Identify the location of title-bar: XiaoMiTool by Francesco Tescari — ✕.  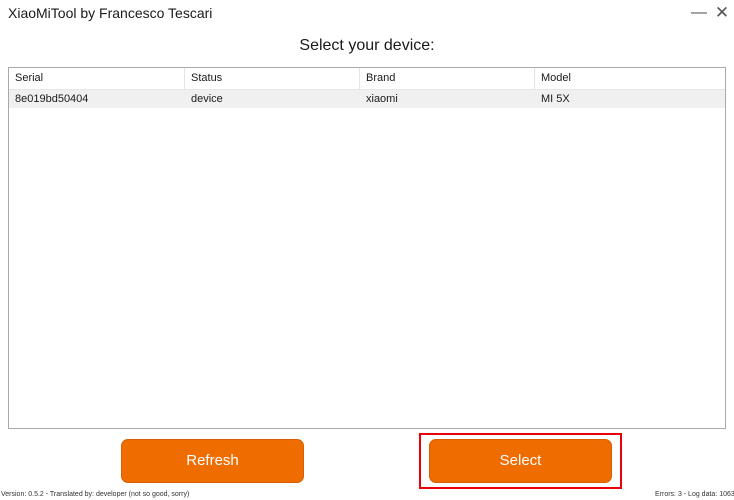
(367, 14).